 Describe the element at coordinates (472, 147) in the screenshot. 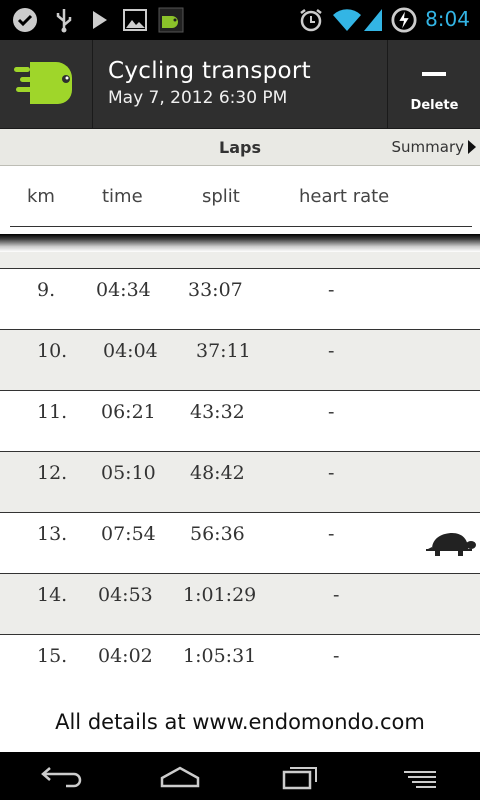

I see `chevron-right-icon` at that location.